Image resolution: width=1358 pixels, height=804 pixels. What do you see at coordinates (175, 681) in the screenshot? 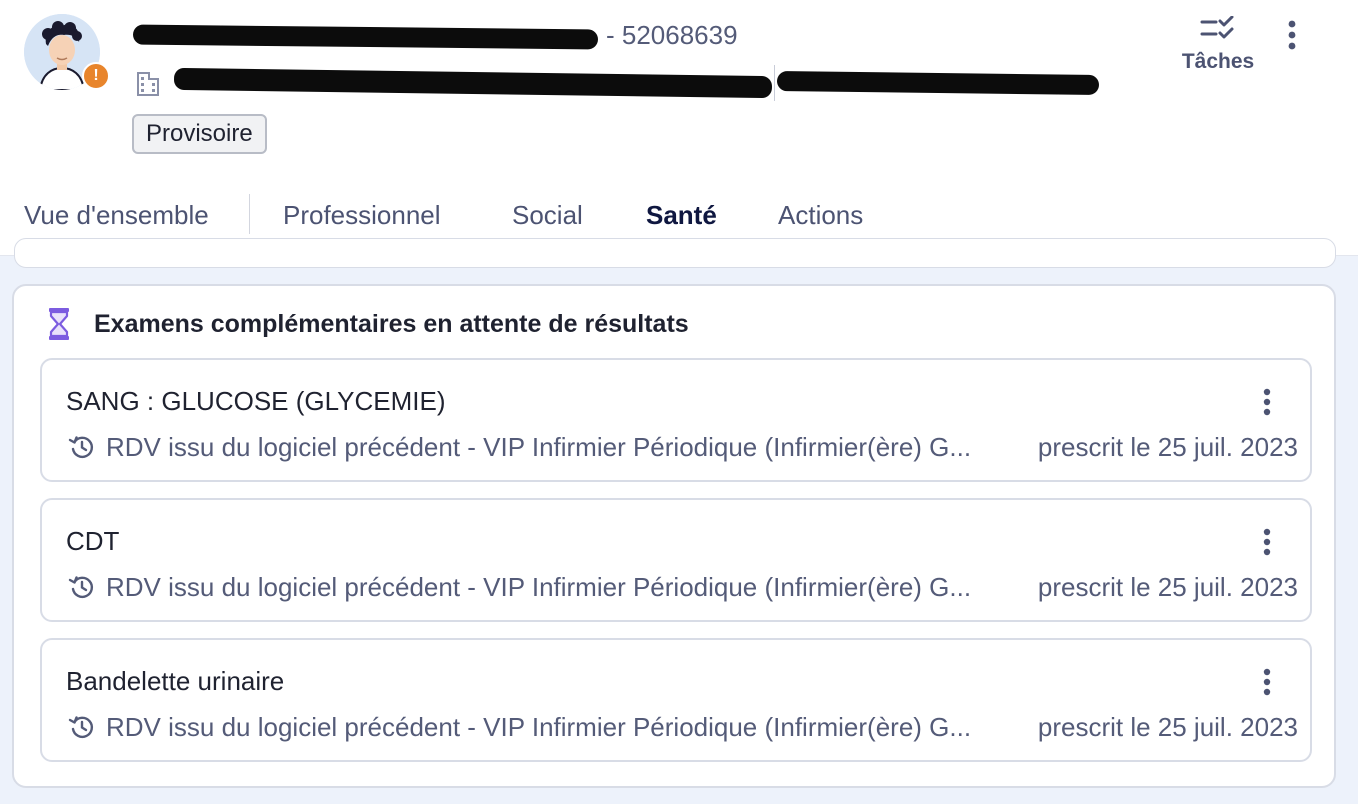
I see `exam-name: Bandelette urinaire` at bounding box center [175, 681].